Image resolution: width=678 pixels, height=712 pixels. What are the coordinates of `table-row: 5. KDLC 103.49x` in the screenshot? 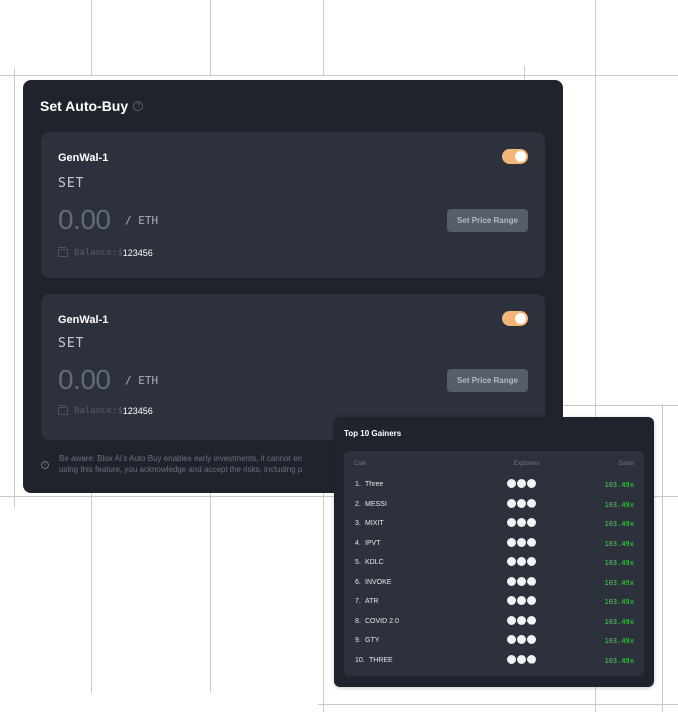 It's located at (494, 564).